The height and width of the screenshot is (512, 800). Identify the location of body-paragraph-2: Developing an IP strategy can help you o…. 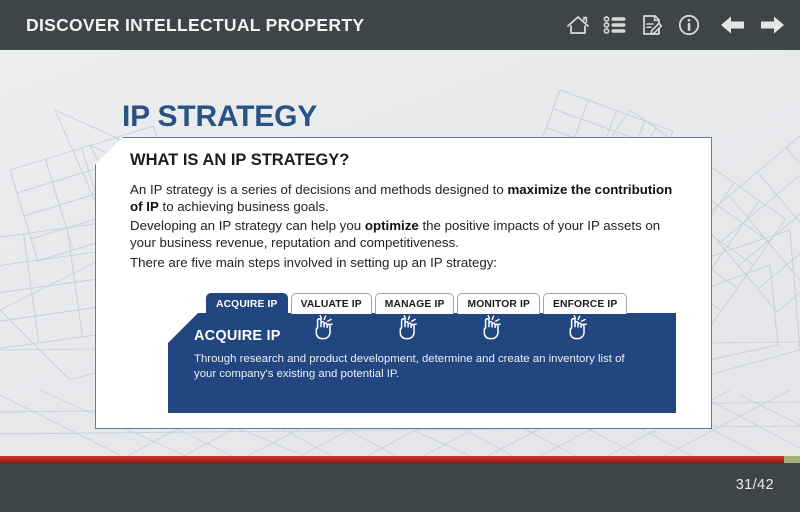
(404, 234).